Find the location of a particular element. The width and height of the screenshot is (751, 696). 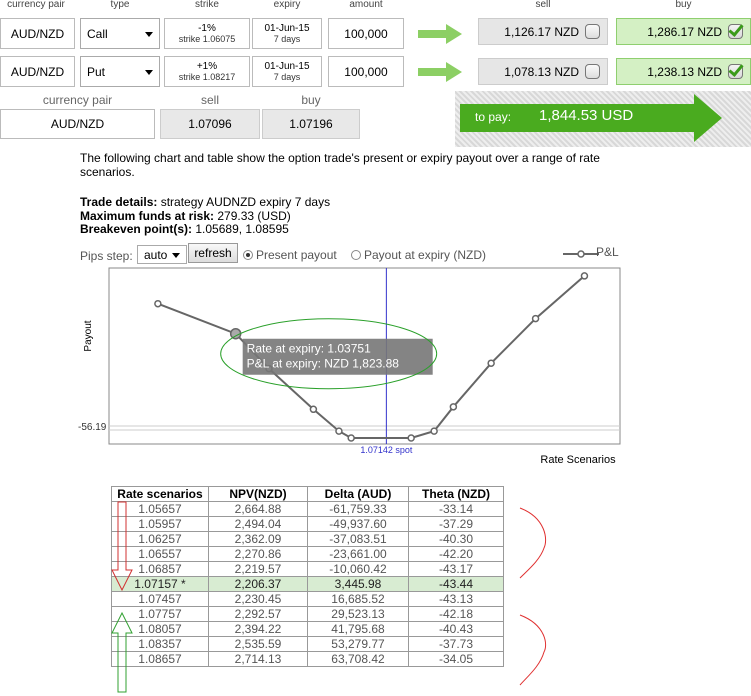

cell-delta: 3,445.98 is located at coordinates (358, 584).